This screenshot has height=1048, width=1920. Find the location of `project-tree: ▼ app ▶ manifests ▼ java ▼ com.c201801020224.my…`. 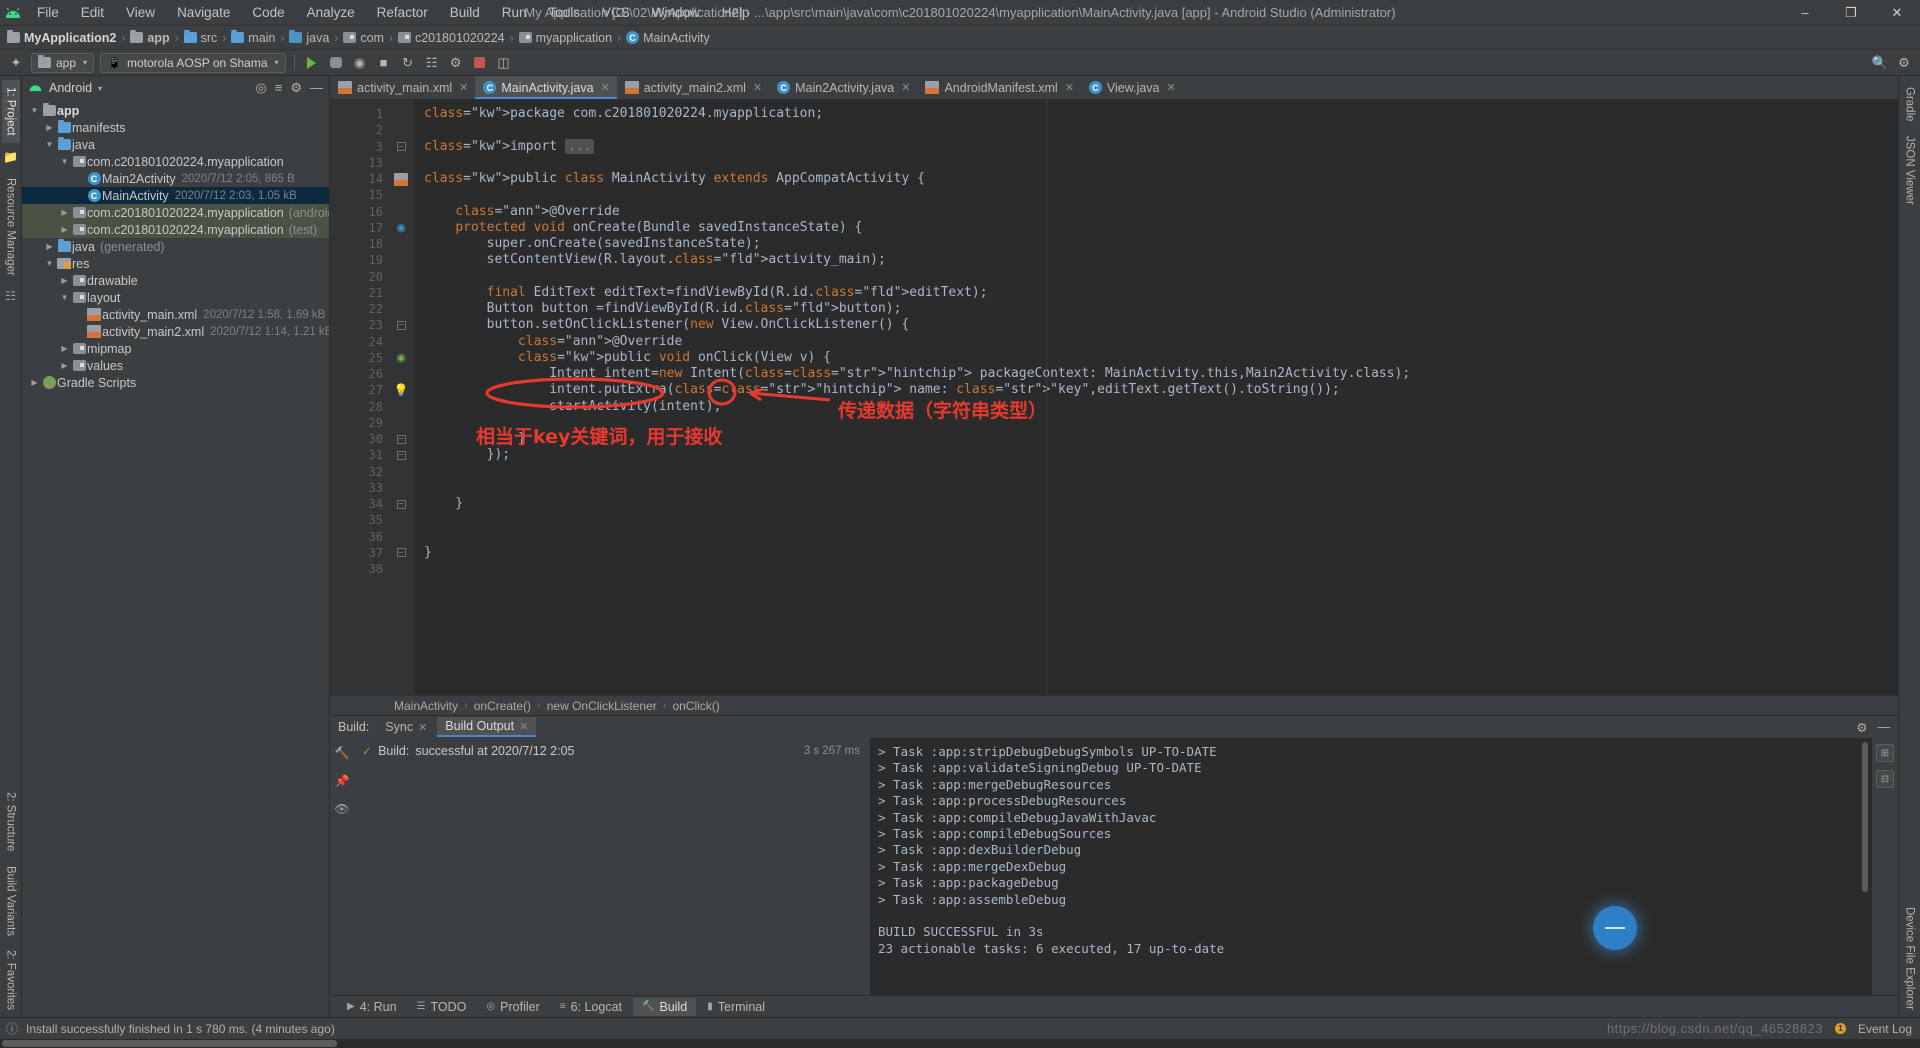

project-tree: ▼ app ▶ manifests ▼ java ▼ com.c201801020224.my… is located at coordinates (175, 558).